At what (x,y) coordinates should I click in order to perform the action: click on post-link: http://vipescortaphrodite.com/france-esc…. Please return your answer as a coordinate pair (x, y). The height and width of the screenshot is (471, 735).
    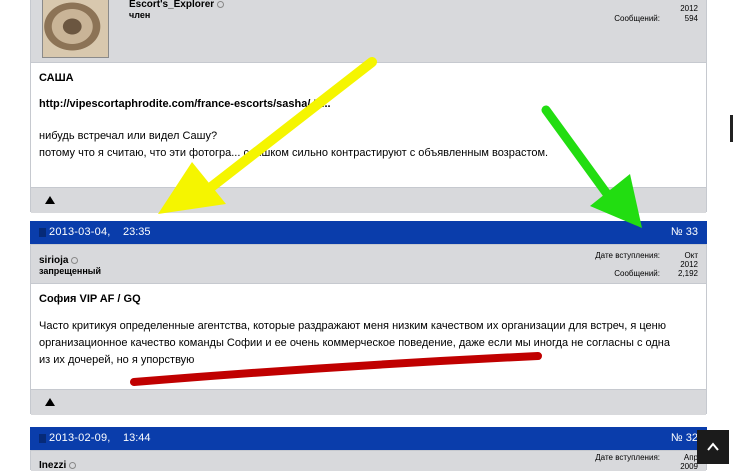
    Looking at the image, I should click on (364, 104).